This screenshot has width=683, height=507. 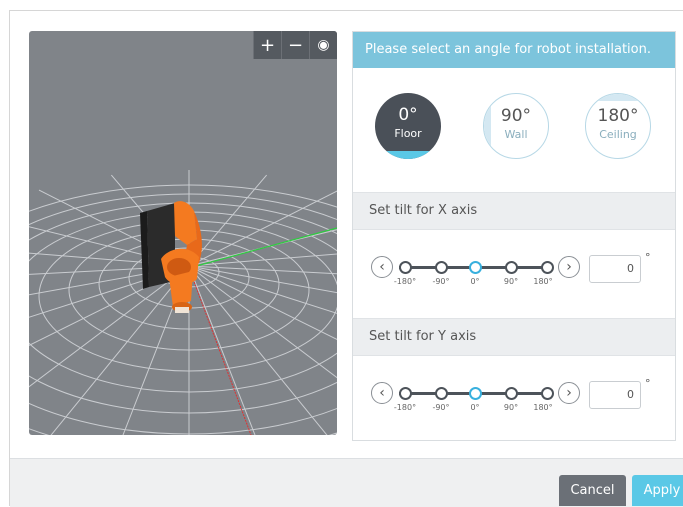 What do you see at coordinates (408, 126) in the screenshot?
I see `angle-floor-option: 0° Floor` at bounding box center [408, 126].